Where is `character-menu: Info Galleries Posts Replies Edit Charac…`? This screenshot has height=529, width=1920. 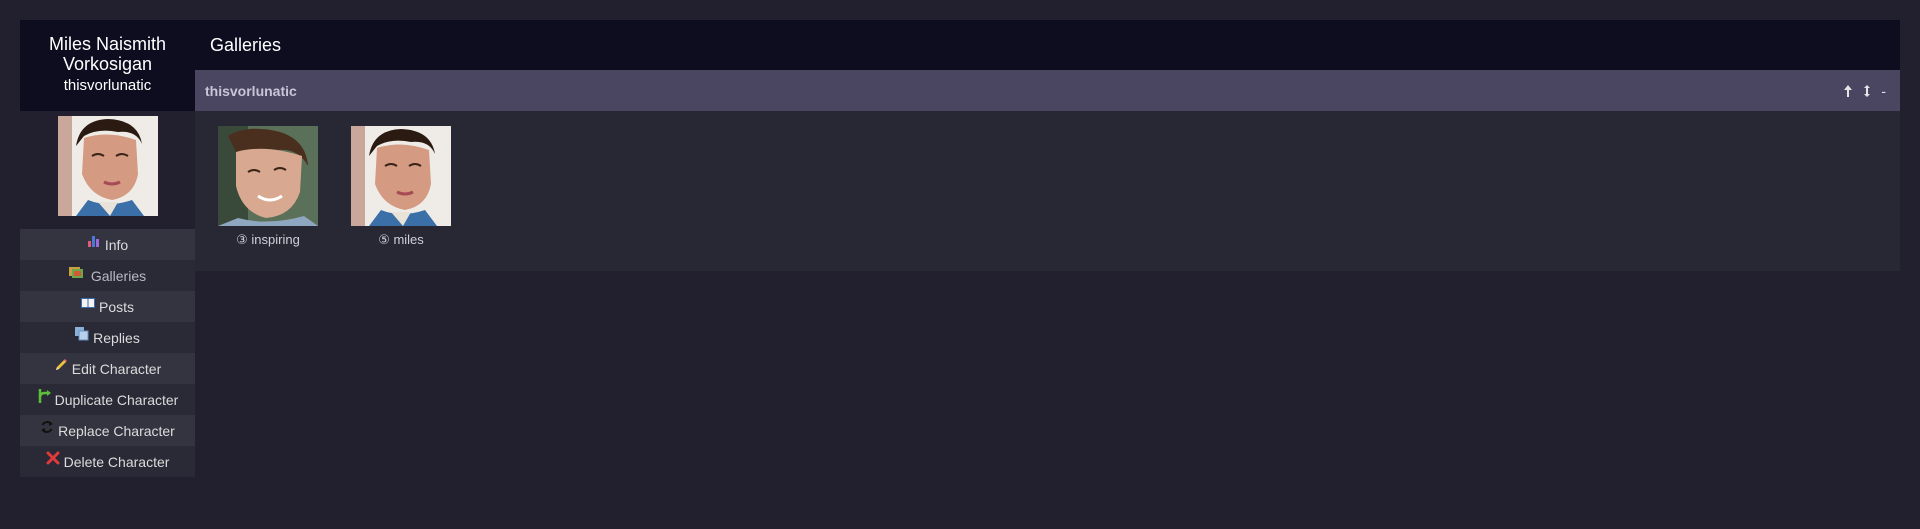
character-menu: Info Galleries Posts Replies Edit Charac… is located at coordinates (107, 353).